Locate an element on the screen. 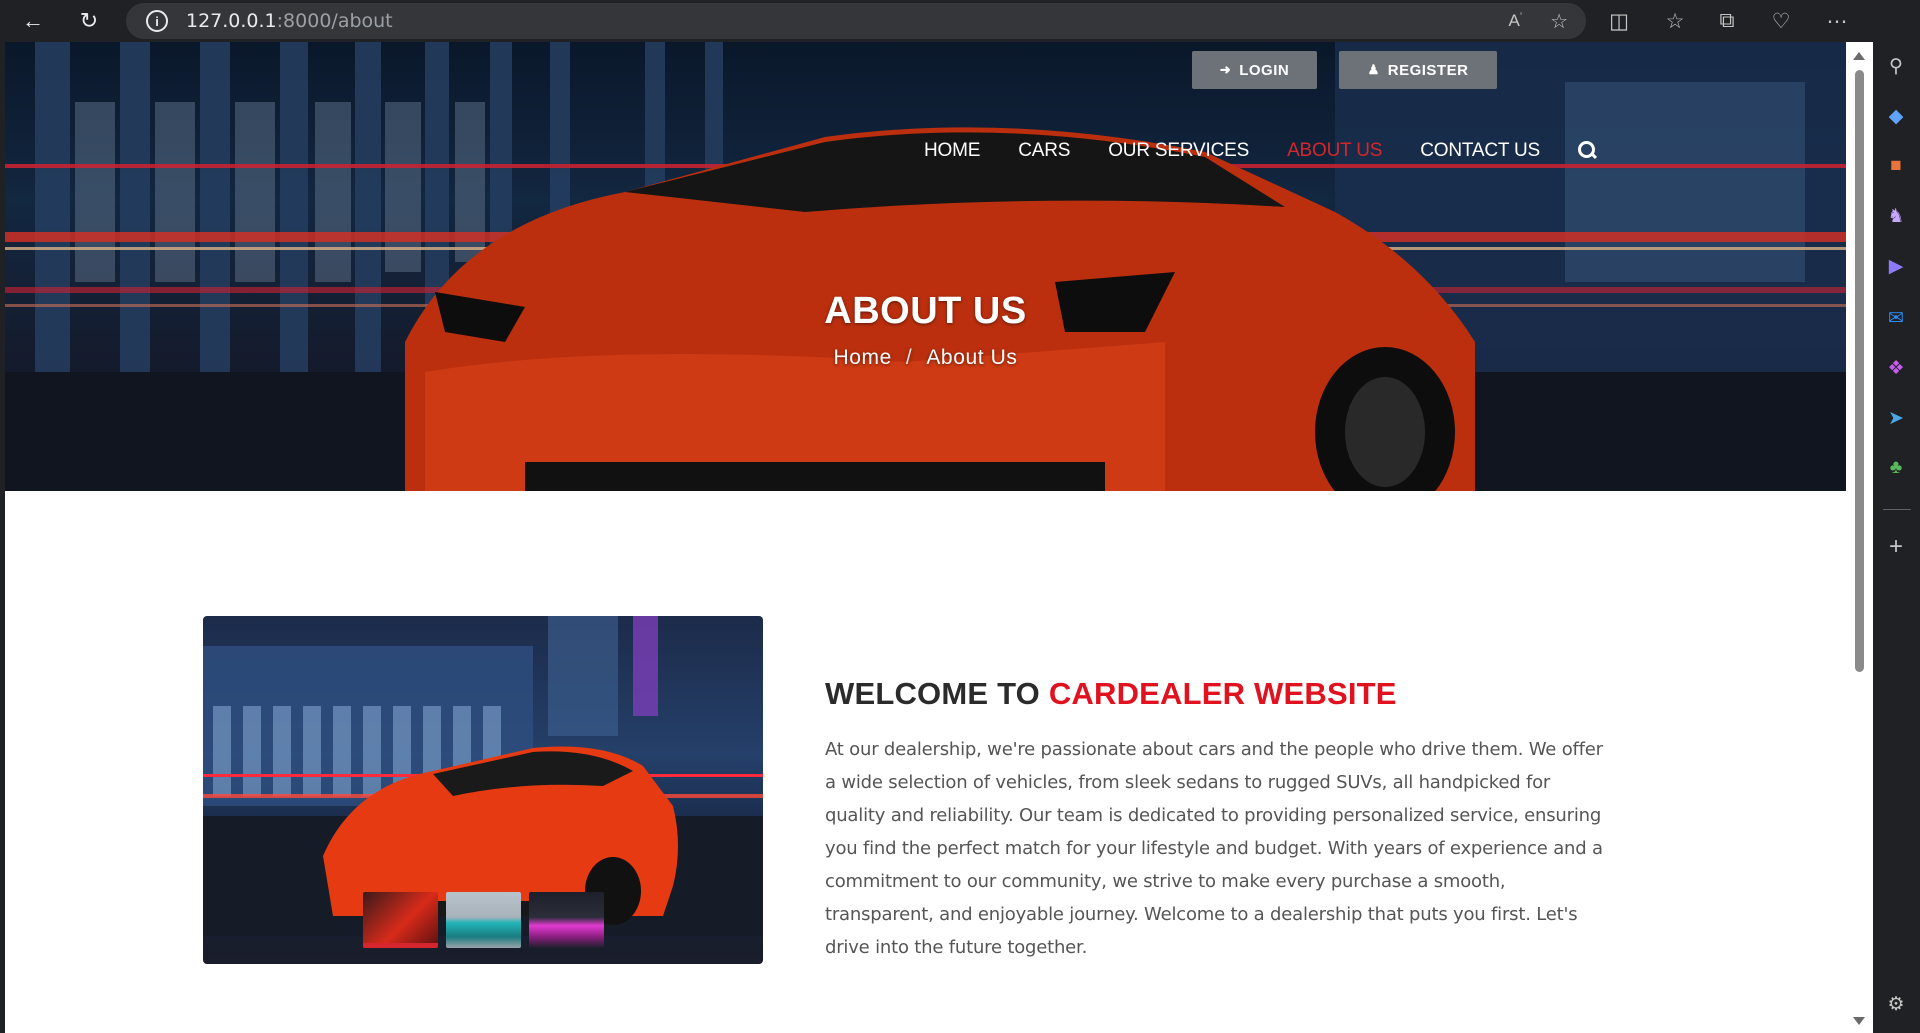  more-icon: ⋯ is located at coordinates (1837, 21).